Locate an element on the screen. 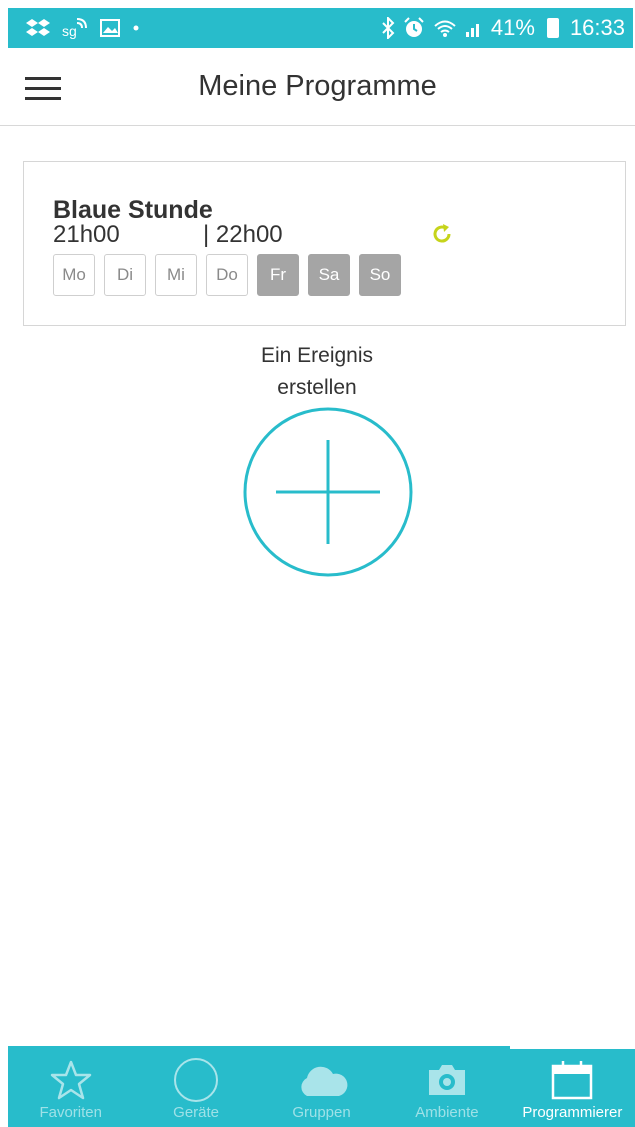  nav-ambiente: Ambiente is located at coordinates (446, 1086).